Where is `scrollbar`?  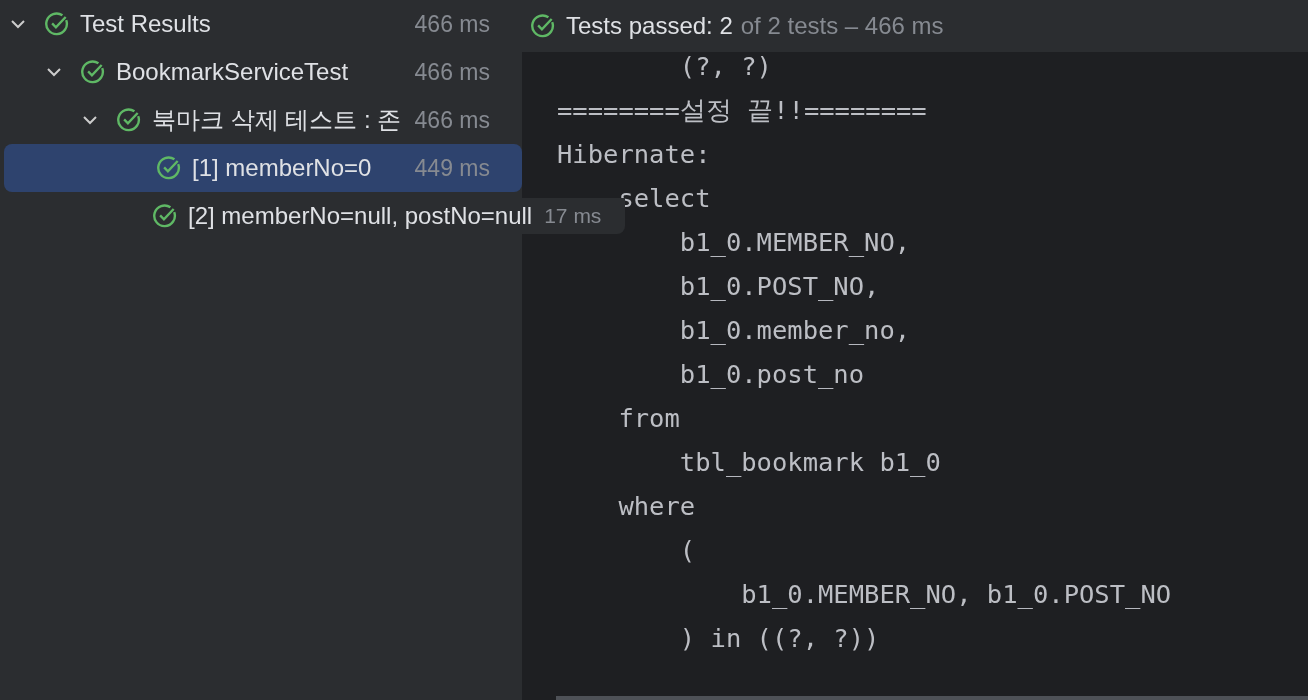
scrollbar is located at coordinates (932, 698).